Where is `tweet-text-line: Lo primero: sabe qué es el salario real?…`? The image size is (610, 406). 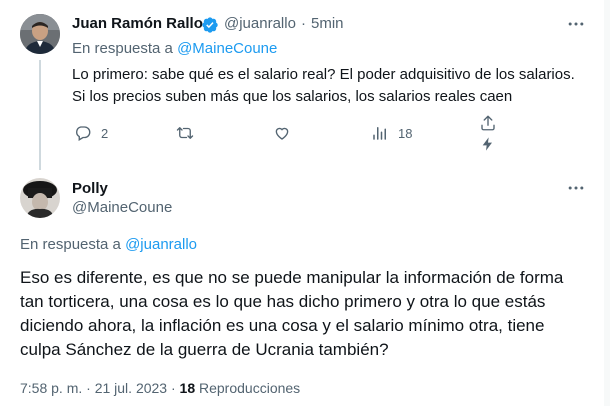
tweet-text-line: Lo primero: sabe qué es el salario real?… is located at coordinates (323, 74).